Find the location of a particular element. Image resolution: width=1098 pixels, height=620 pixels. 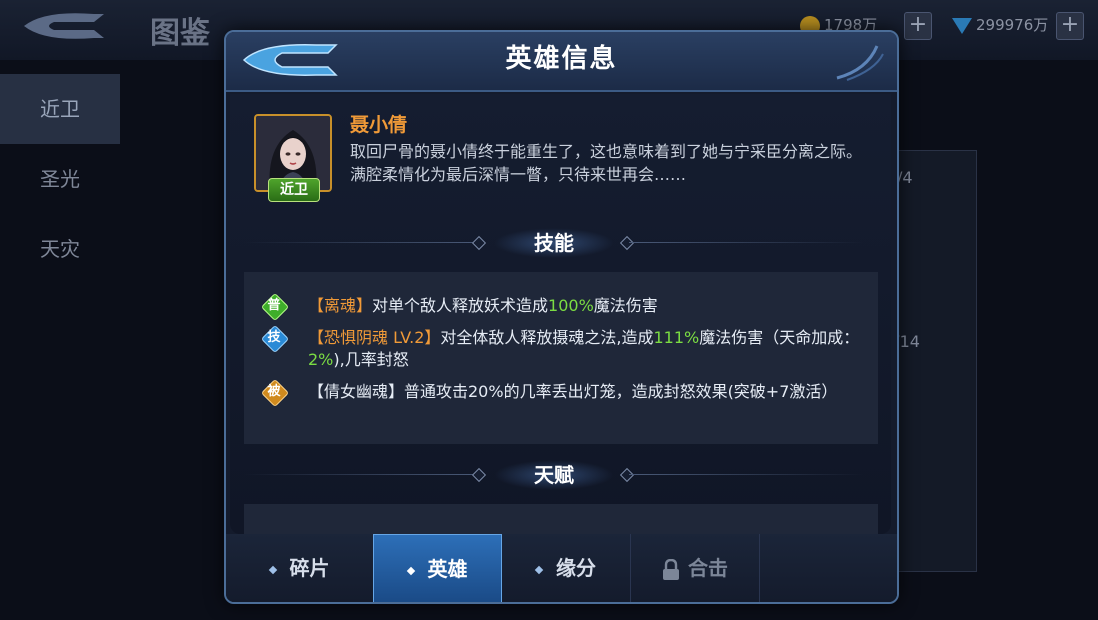

side-nav-item-holy: 圣光 is located at coordinates (60, 179).